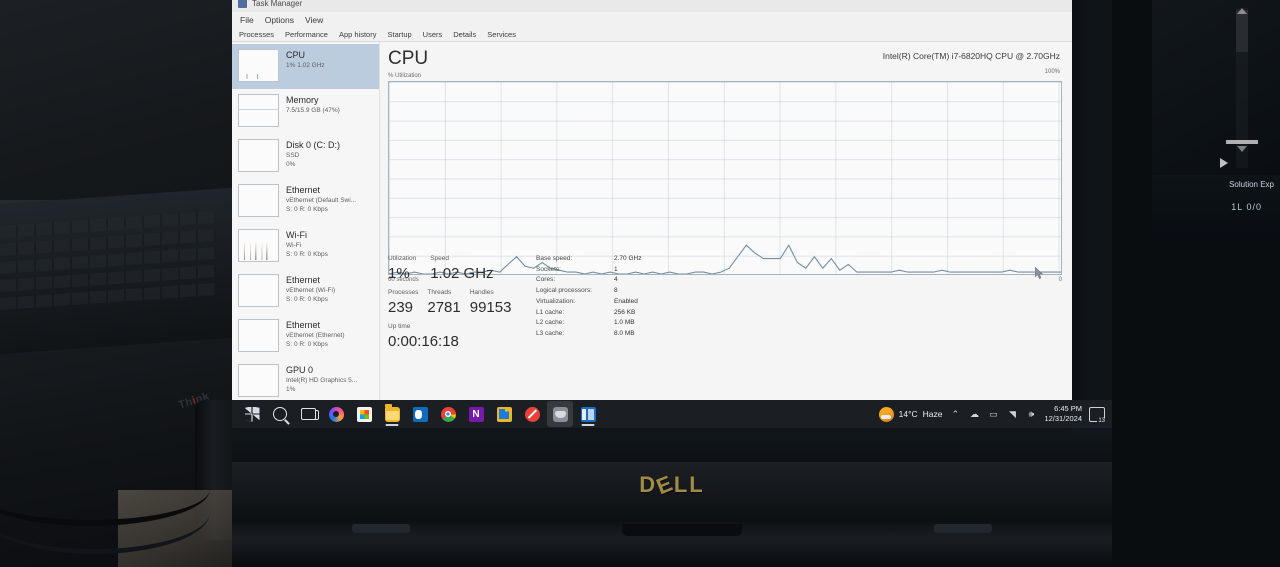 The image size is (1280, 567). I want to click on clock-date: 12/31/2024, so click(1063, 418).